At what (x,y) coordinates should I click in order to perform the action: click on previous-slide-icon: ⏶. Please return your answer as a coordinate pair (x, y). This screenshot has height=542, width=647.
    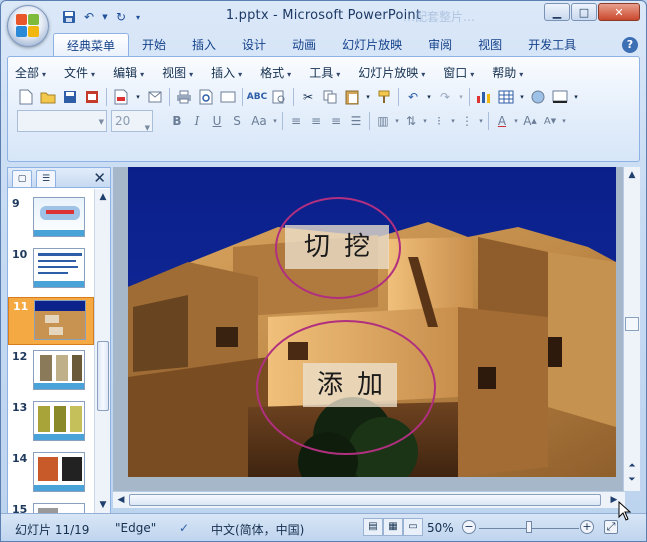
    Looking at the image, I should click on (632, 466).